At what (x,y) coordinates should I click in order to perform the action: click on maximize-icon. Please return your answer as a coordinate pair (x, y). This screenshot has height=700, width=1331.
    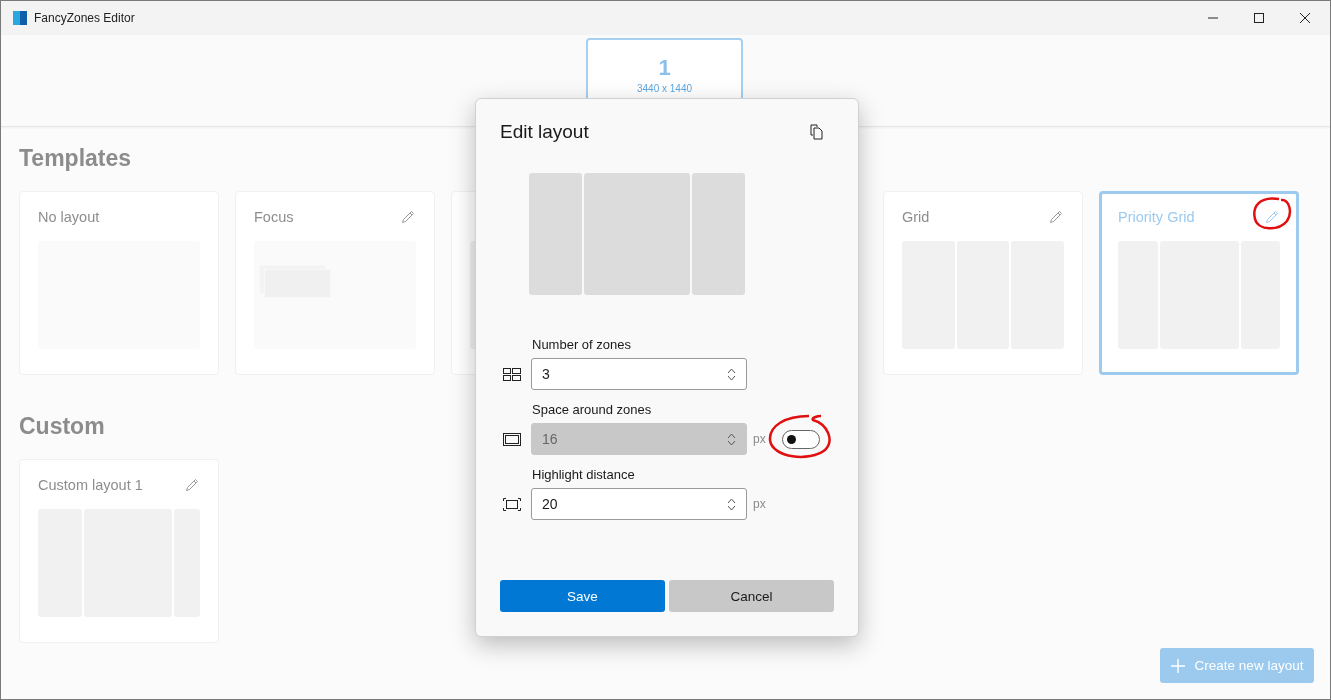
    Looking at the image, I should click on (1259, 18).